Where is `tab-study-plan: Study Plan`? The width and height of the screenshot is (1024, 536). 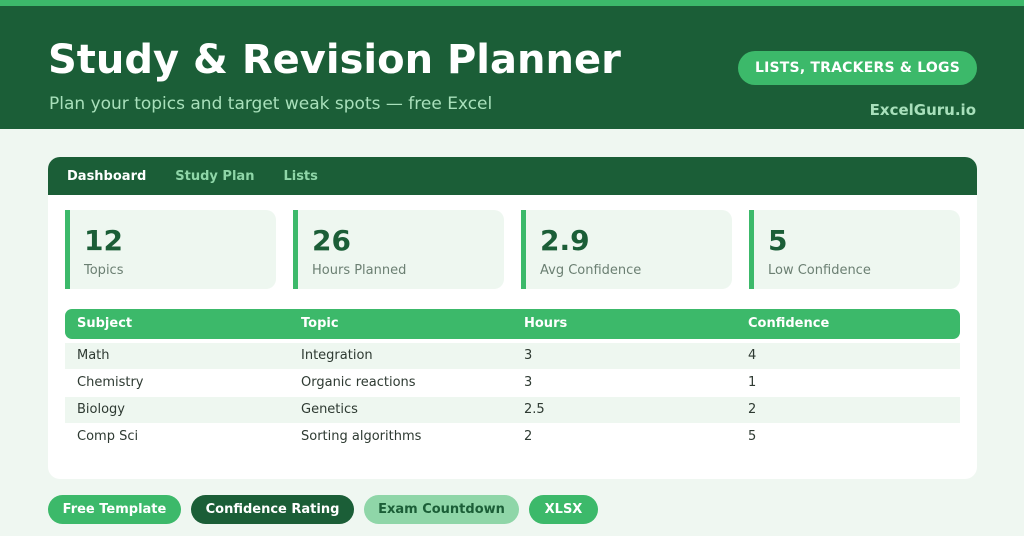
tab-study-plan: Study Plan is located at coordinates (214, 176).